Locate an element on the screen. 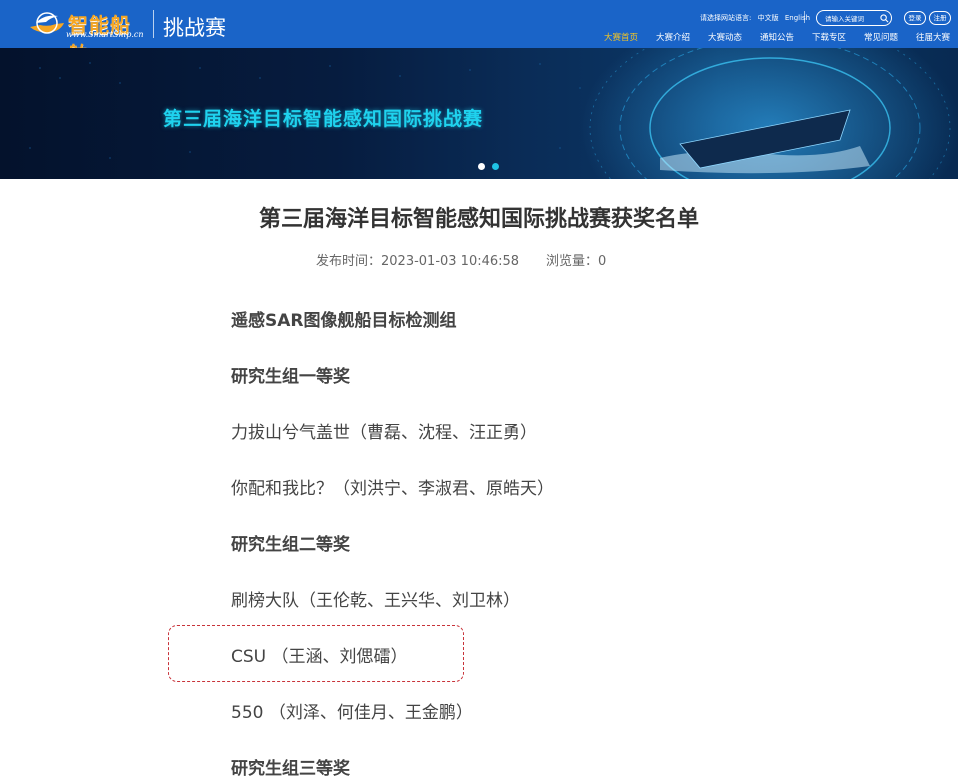 This screenshot has width=958, height=782. nav-about: 大赛介绍 is located at coordinates (673, 38).